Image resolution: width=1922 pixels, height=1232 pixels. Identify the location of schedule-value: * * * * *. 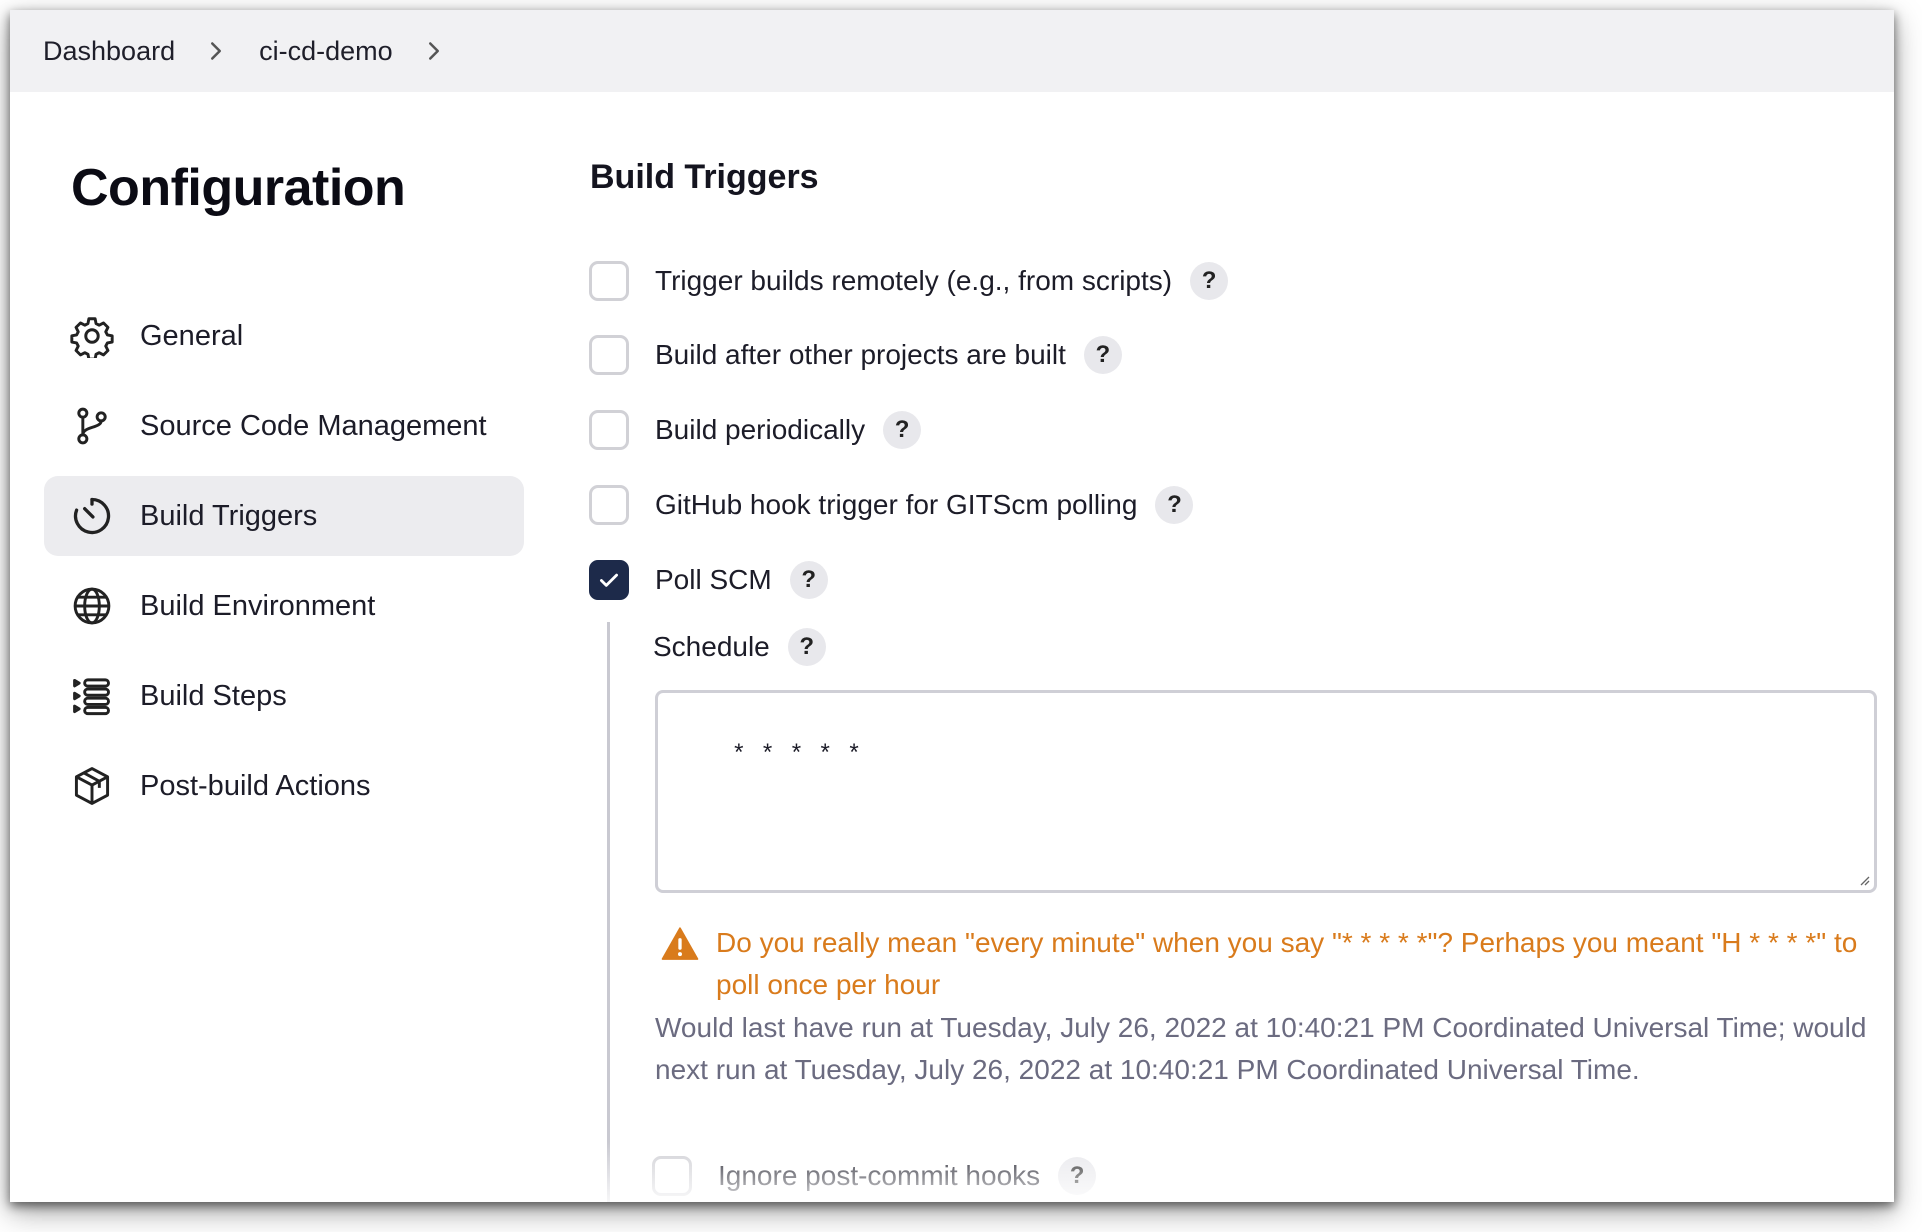
(796, 755).